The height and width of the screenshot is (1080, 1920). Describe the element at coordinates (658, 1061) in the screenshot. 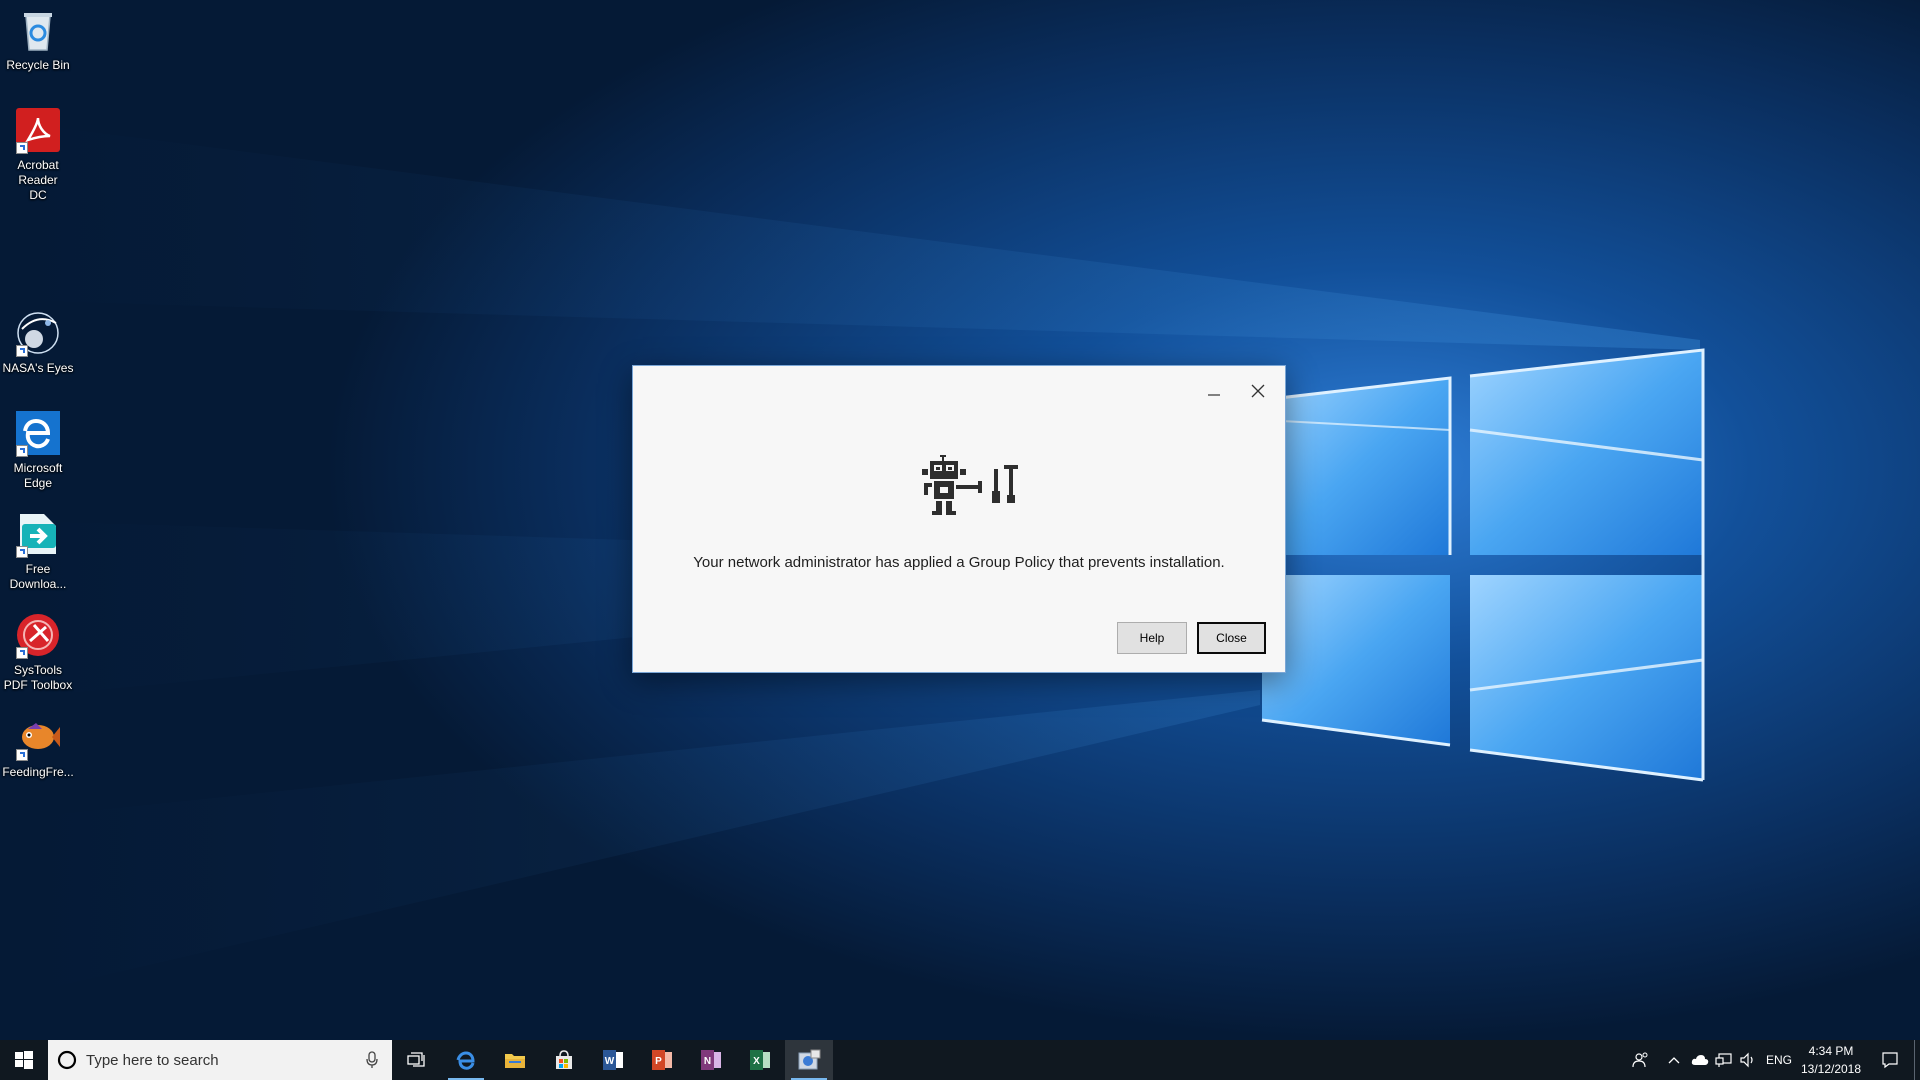

I see `svg-text: P` at that location.